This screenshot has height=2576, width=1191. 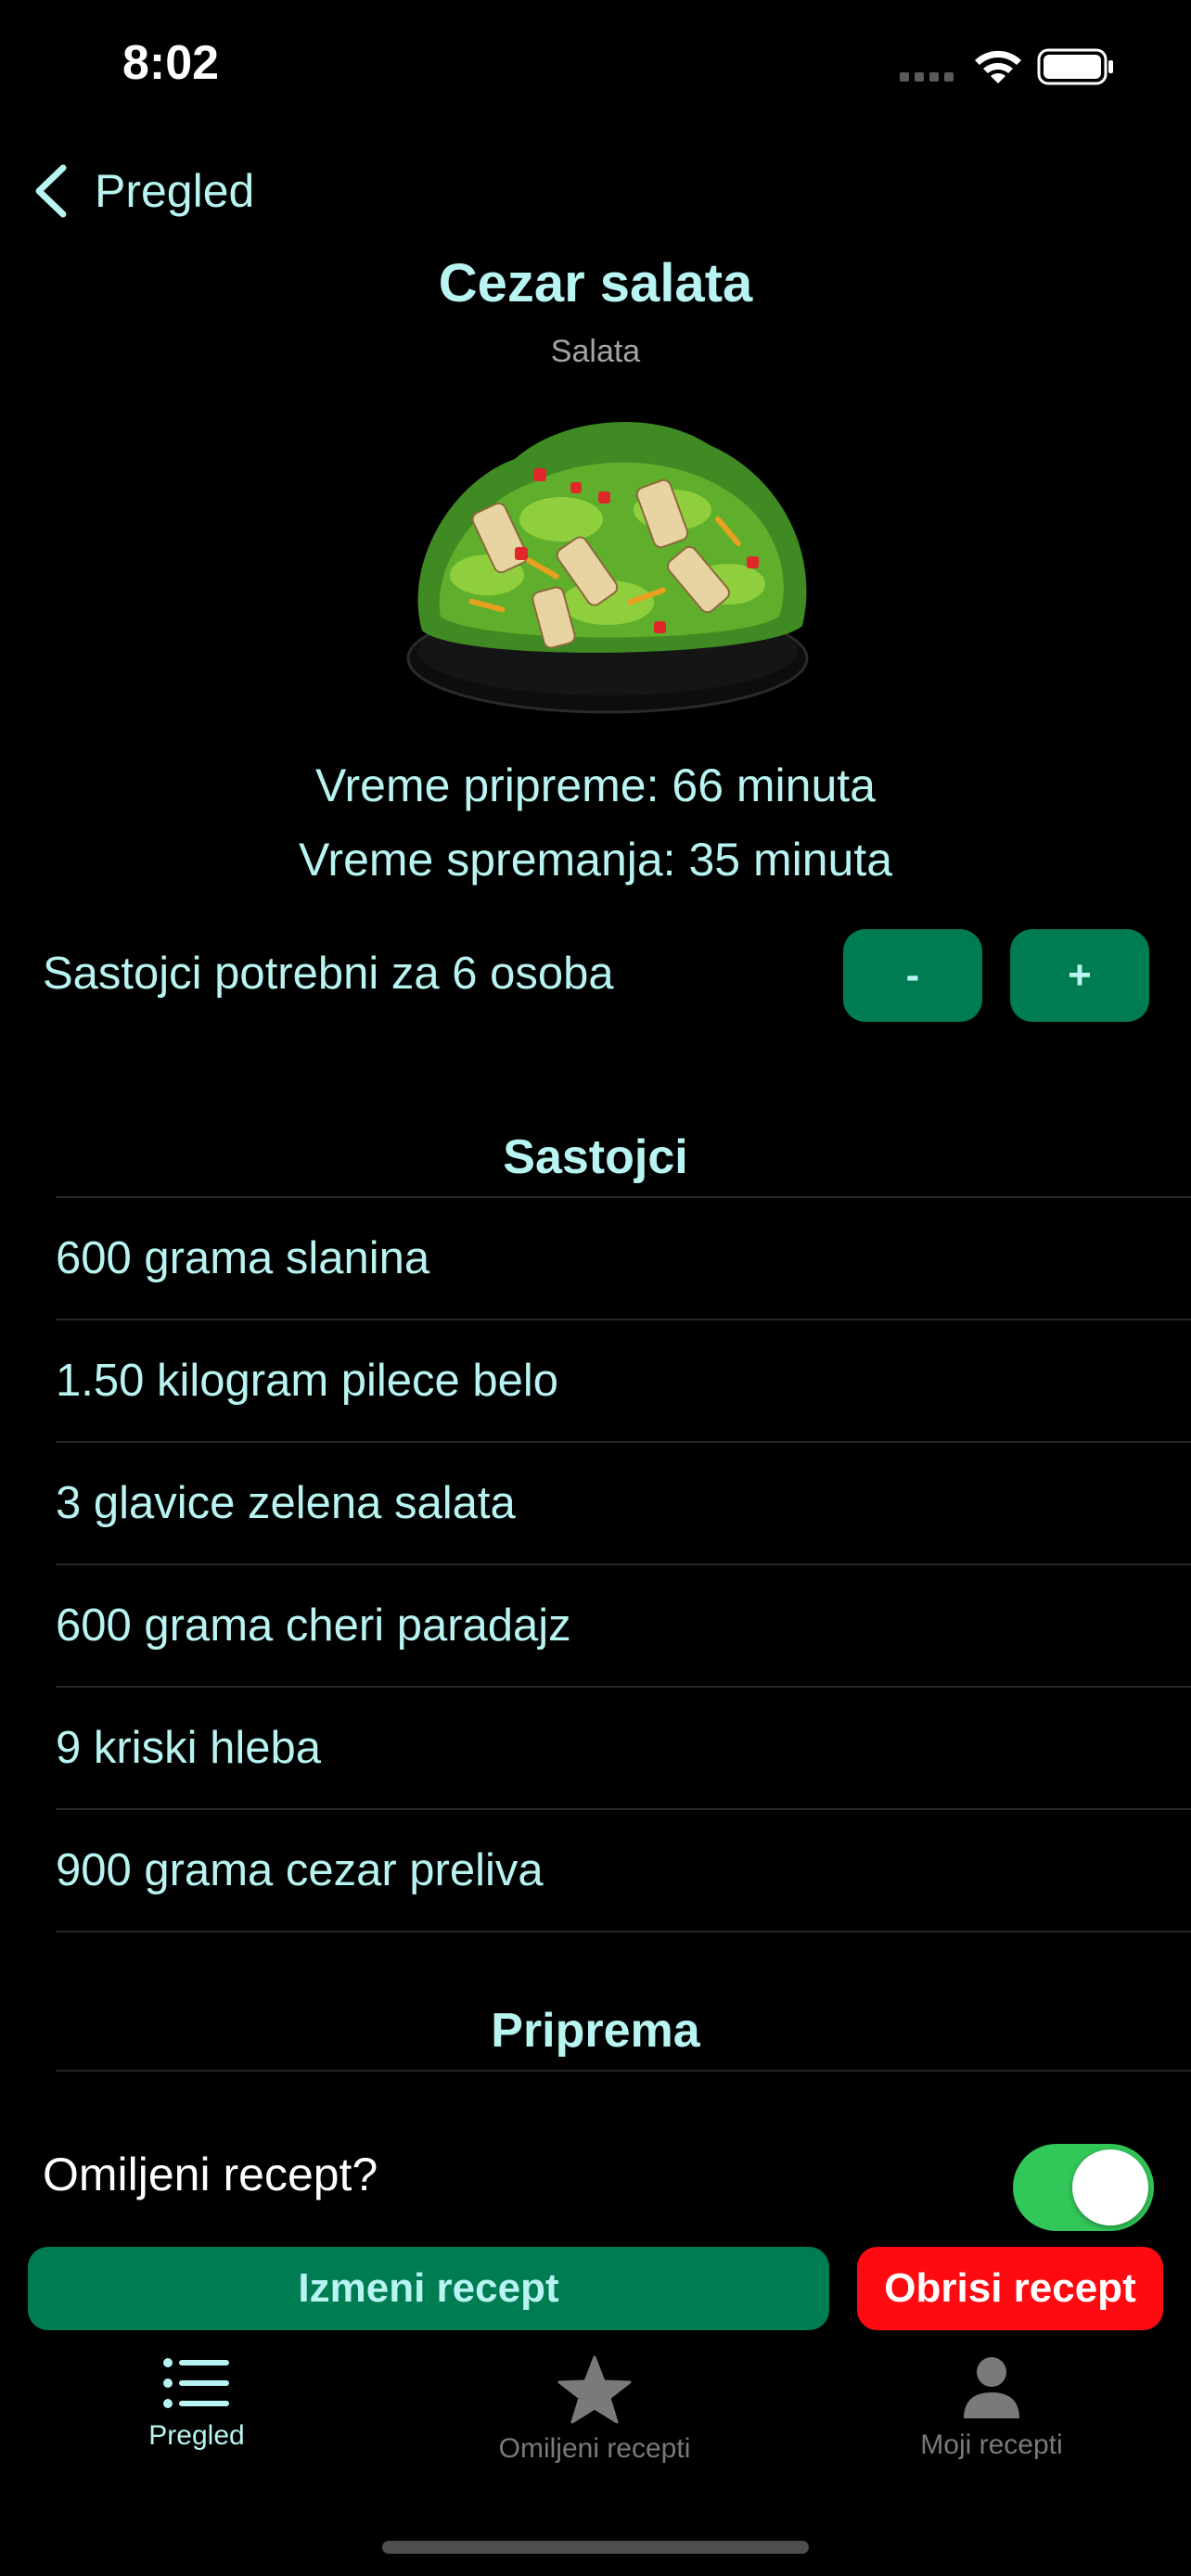 What do you see at coordinates (992, 2387) in the screenshot?
I see `person-icon` at bounding box center [992, 2387].